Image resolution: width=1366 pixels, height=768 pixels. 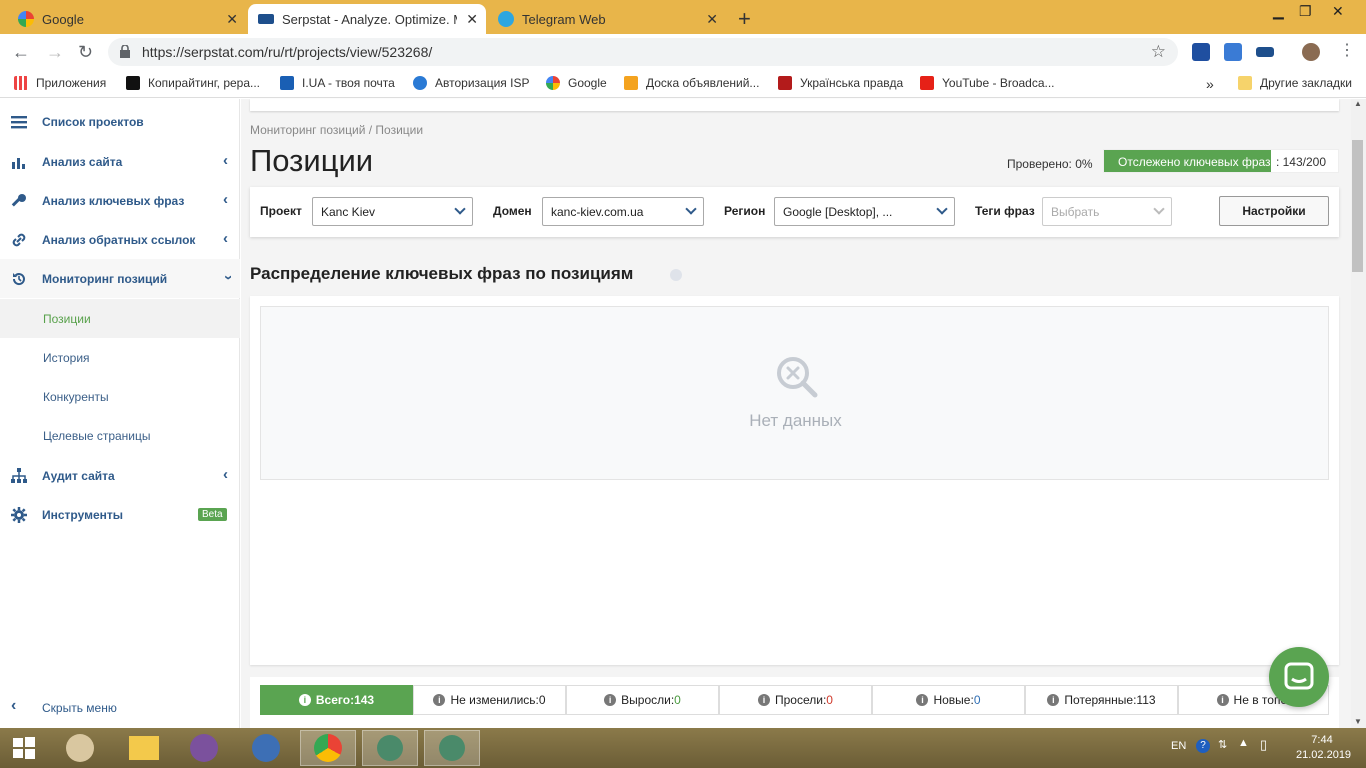 I want to click on collapse-menu-button: ‹ Скрыть меню, so click(x=120, y=707).